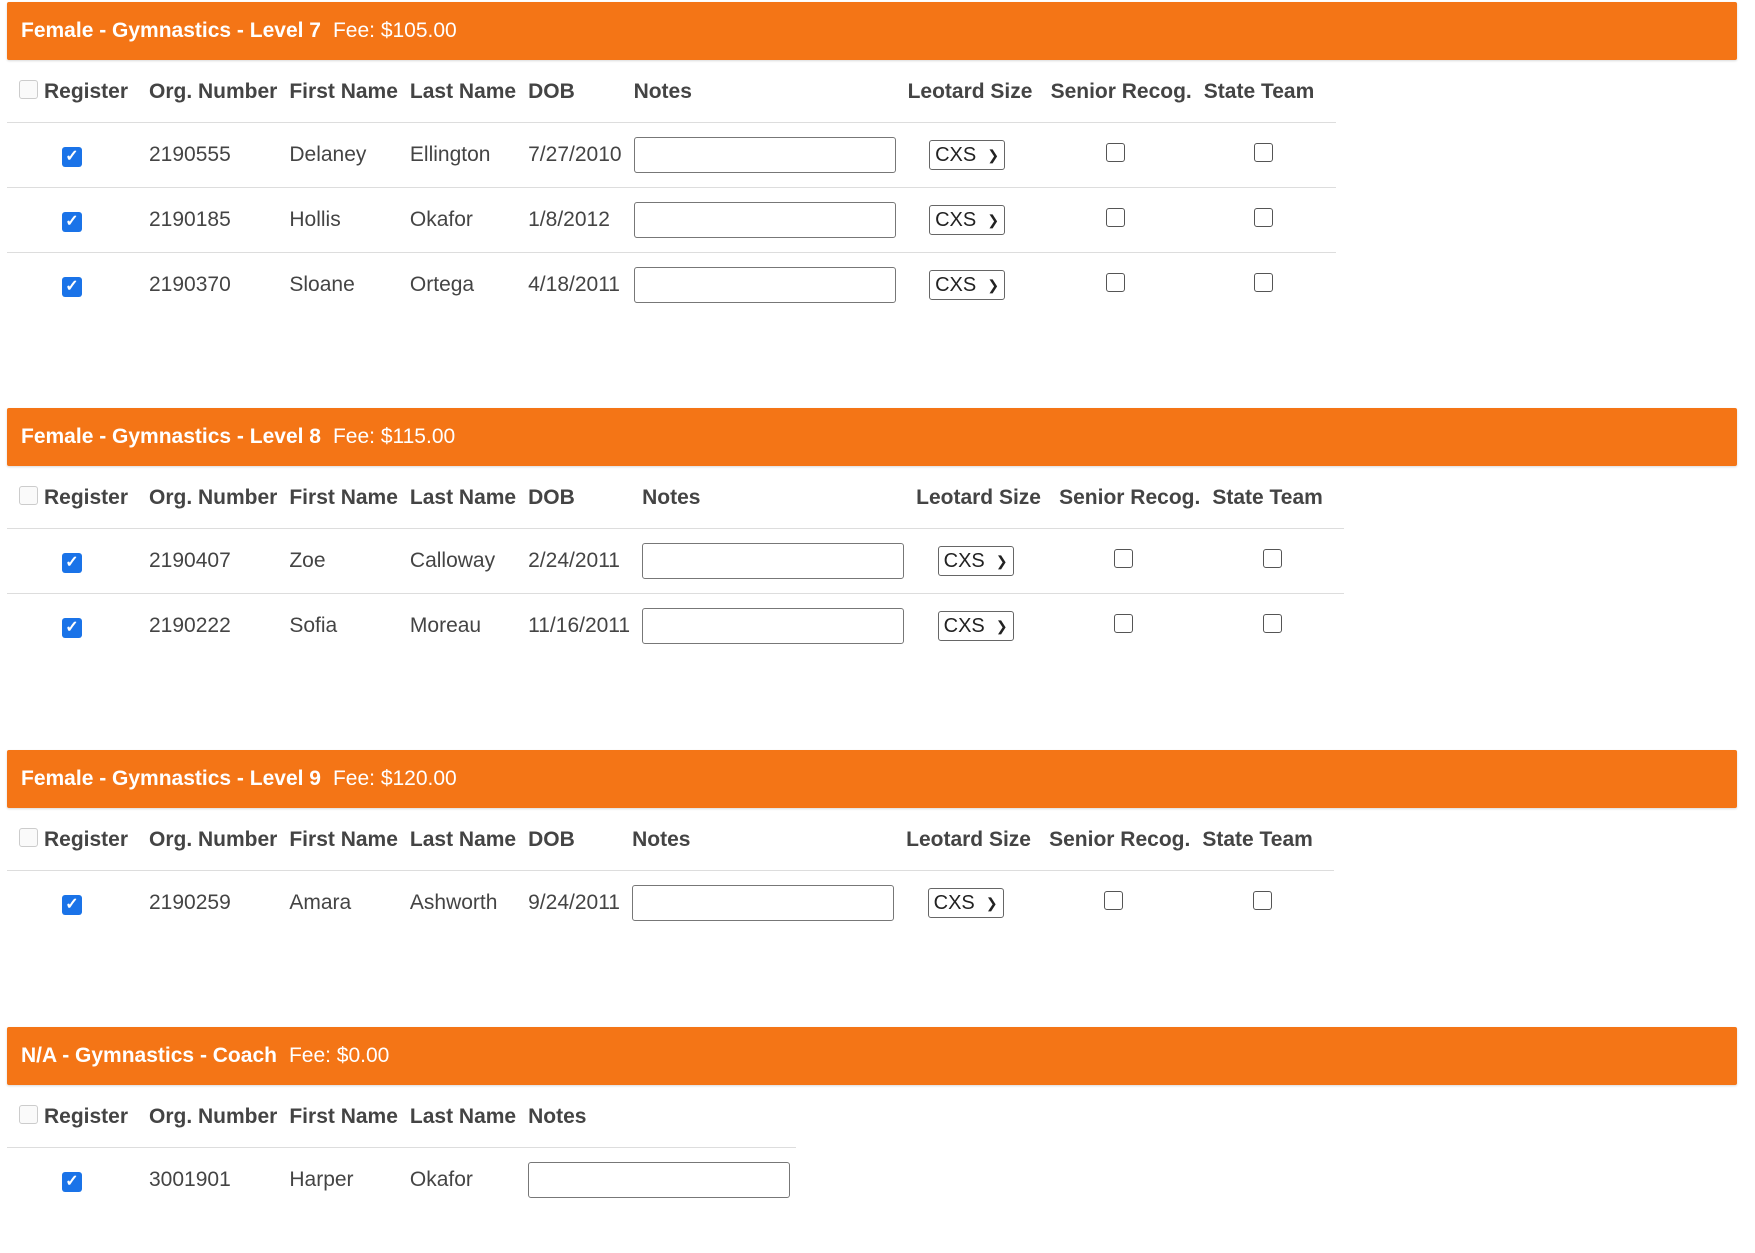 Image resolution: width=1755 pixels, height=1253 pixels. What do you see at coordinates (872, 1056) in the screenshot?
I see `section-header: N/A - Gymnastics - Coach Fee: $0.00` at bounding box center [872, 1056].